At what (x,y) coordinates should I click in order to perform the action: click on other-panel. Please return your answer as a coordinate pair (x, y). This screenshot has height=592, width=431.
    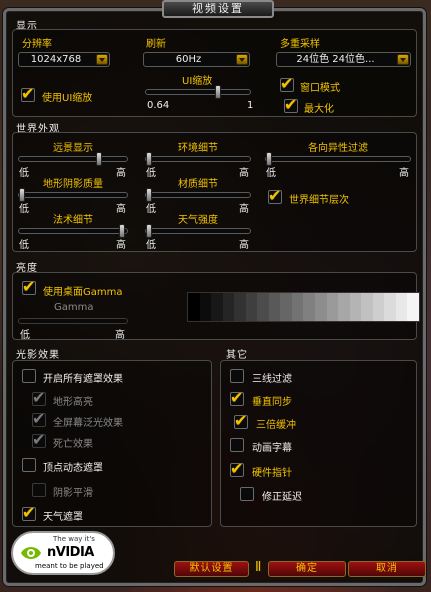
    Looking at the image, I should click on (318, 443).